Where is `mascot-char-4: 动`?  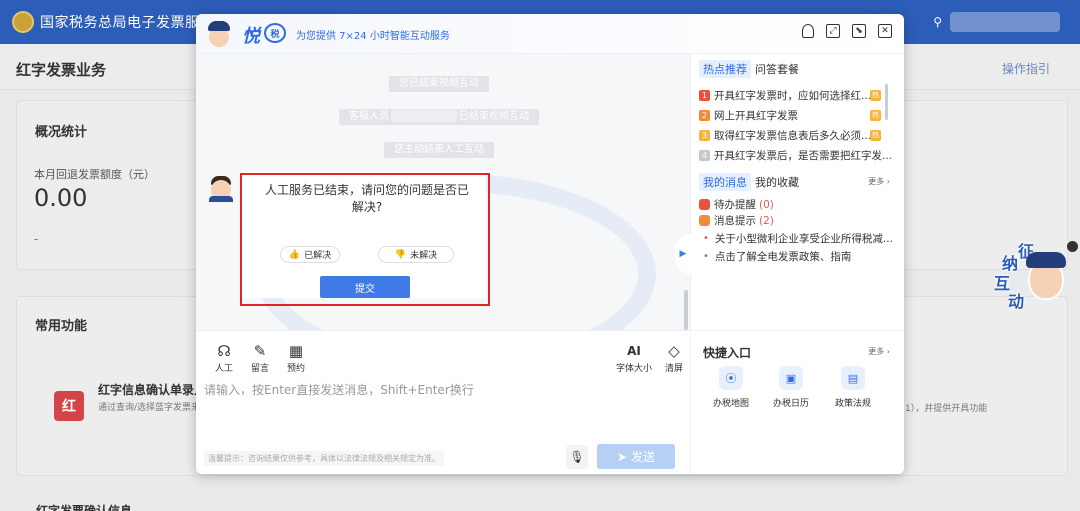 mascot-char-4: 动 is located at coordinates (1016, 301).